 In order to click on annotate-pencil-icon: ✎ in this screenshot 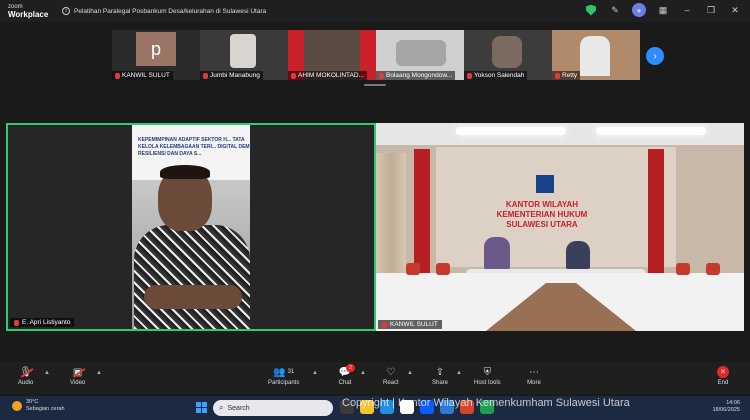, I will do `click(615, 10)`.